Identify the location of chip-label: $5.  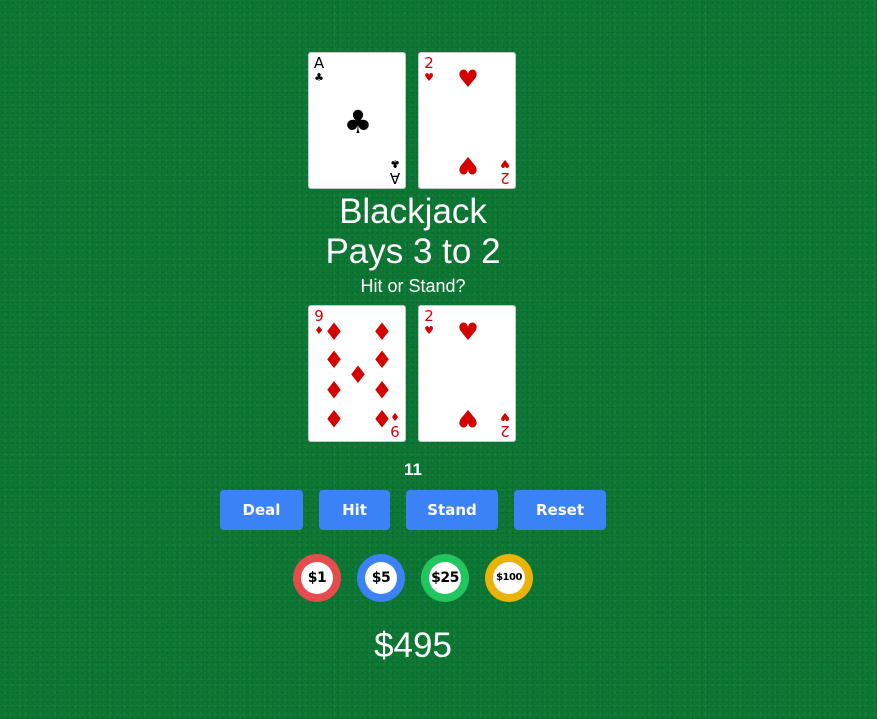
(381, 578).